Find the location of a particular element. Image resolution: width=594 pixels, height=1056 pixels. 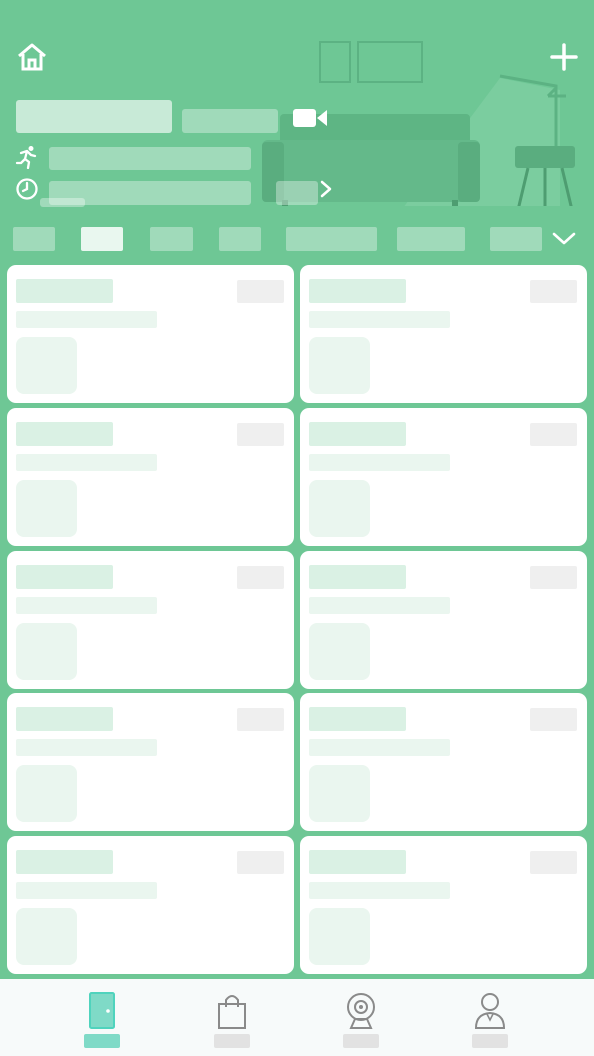

add-device-button is located at coordinates (564, 57).